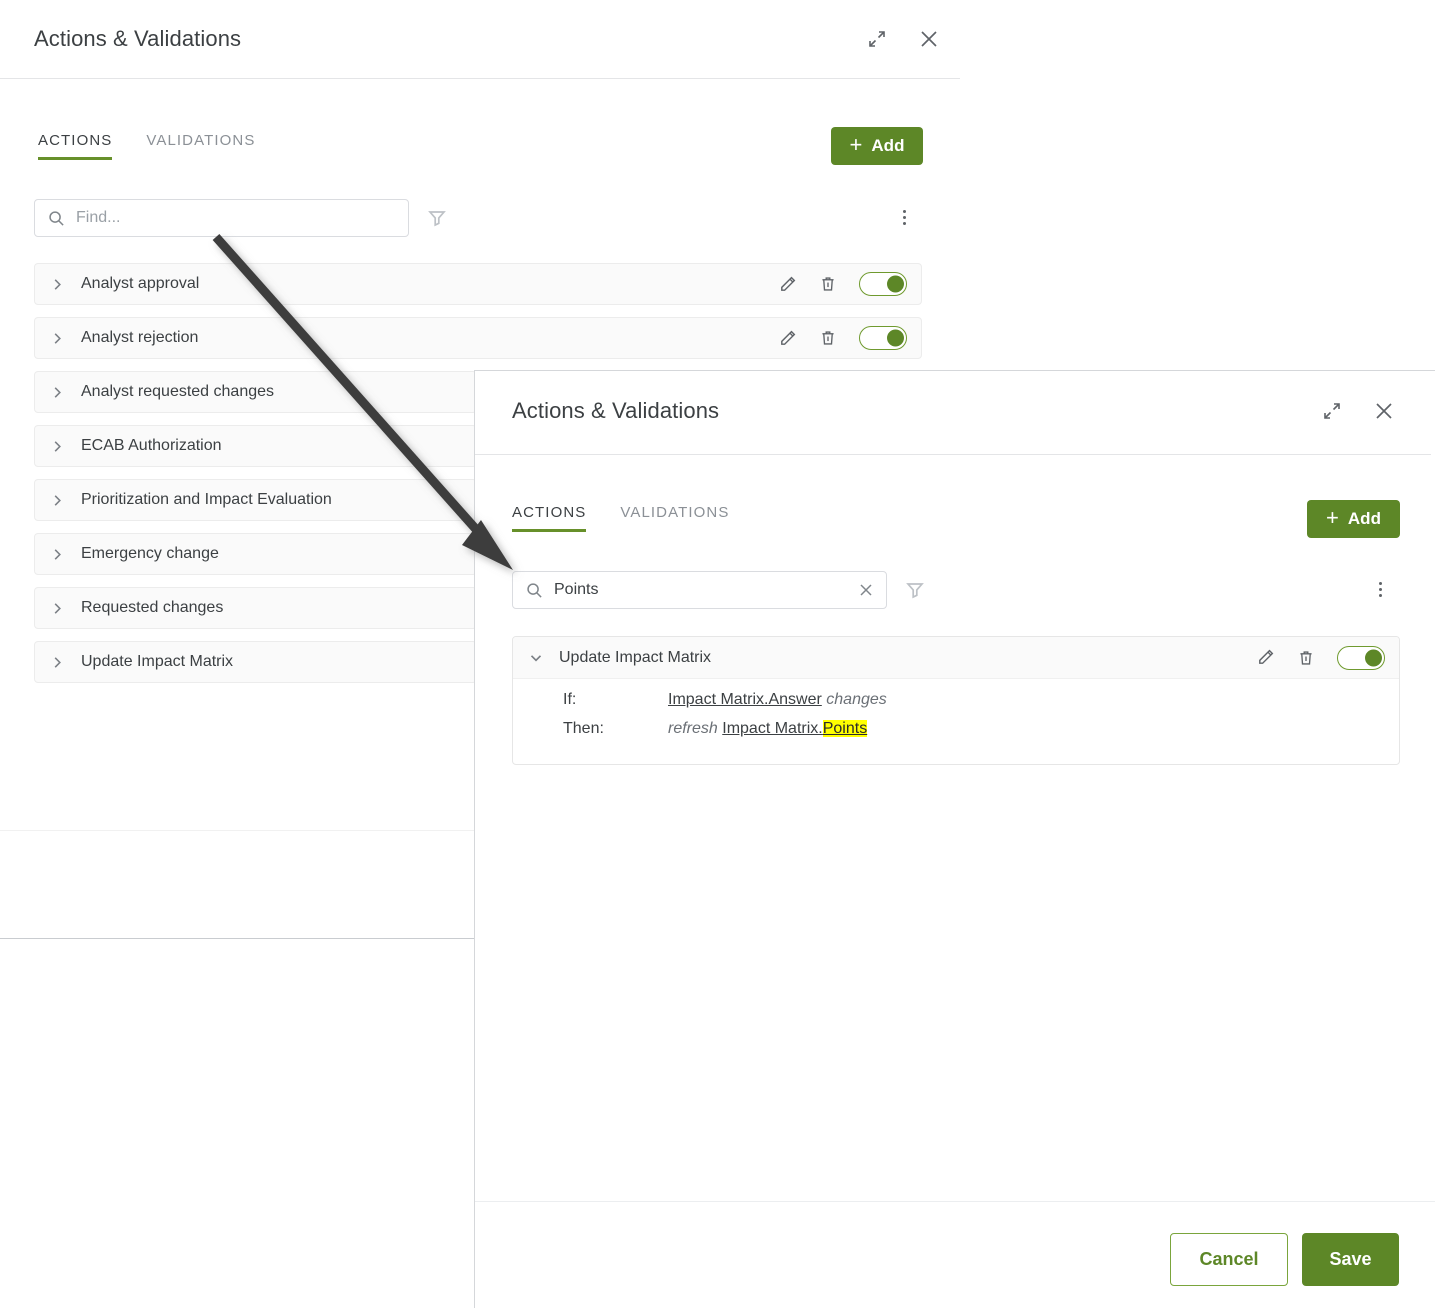 This screenshot has width=1435, height=1308. I want to click on then-highlighted-term: Points, so click(845, 728).